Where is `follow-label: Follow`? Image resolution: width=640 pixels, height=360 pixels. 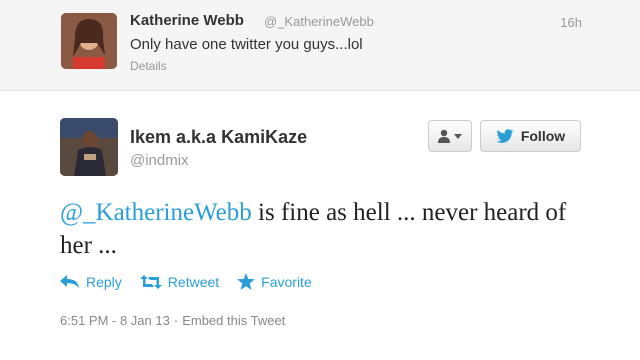
follow-label: Follow is located at coordinates (543, 136).